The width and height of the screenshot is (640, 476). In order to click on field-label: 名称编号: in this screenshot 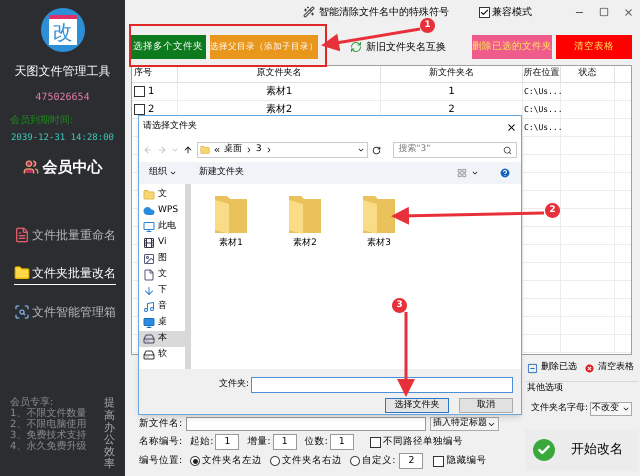, I will do `click(160, 441)`.